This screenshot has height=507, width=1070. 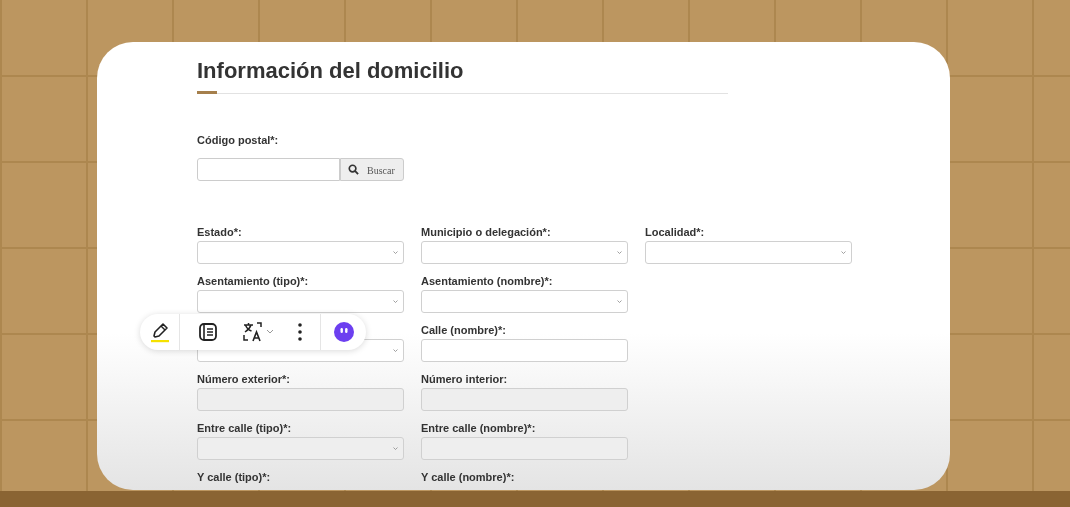 I want to click on field-label: Número interior:, so click(x=464, y=379).